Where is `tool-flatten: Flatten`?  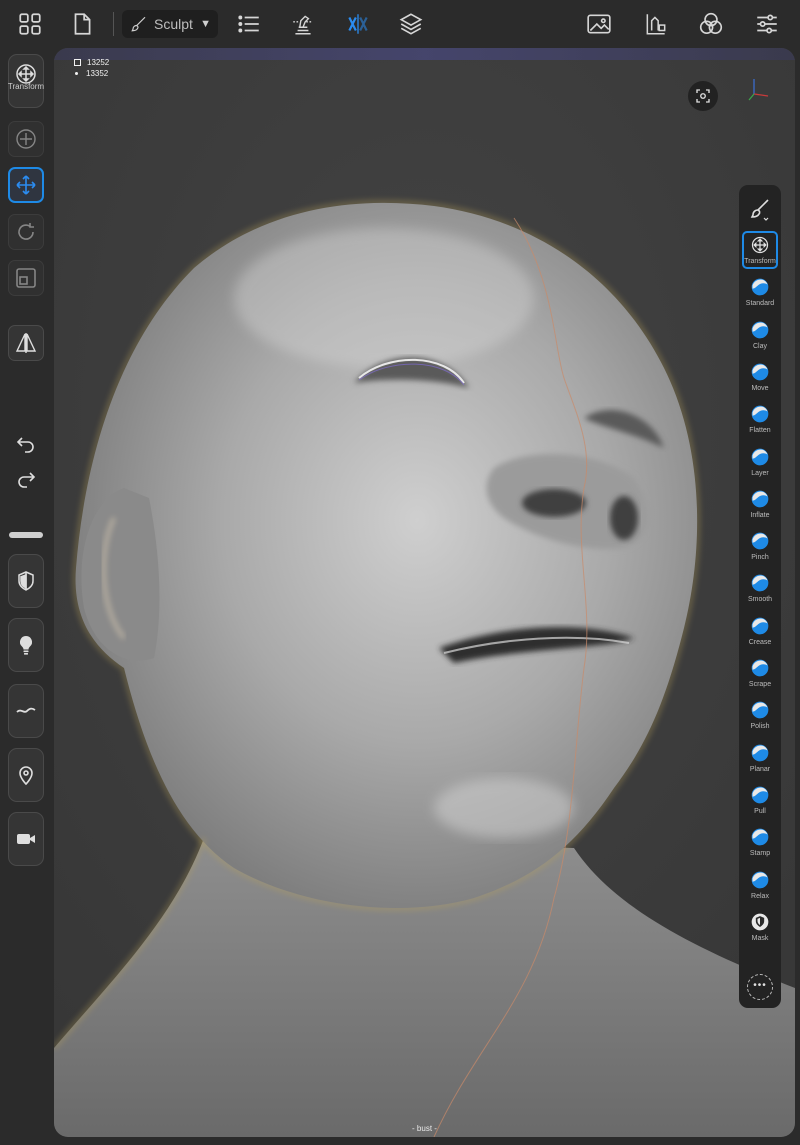 tool-flatten: Flatten is located at coordinates (760, 419).